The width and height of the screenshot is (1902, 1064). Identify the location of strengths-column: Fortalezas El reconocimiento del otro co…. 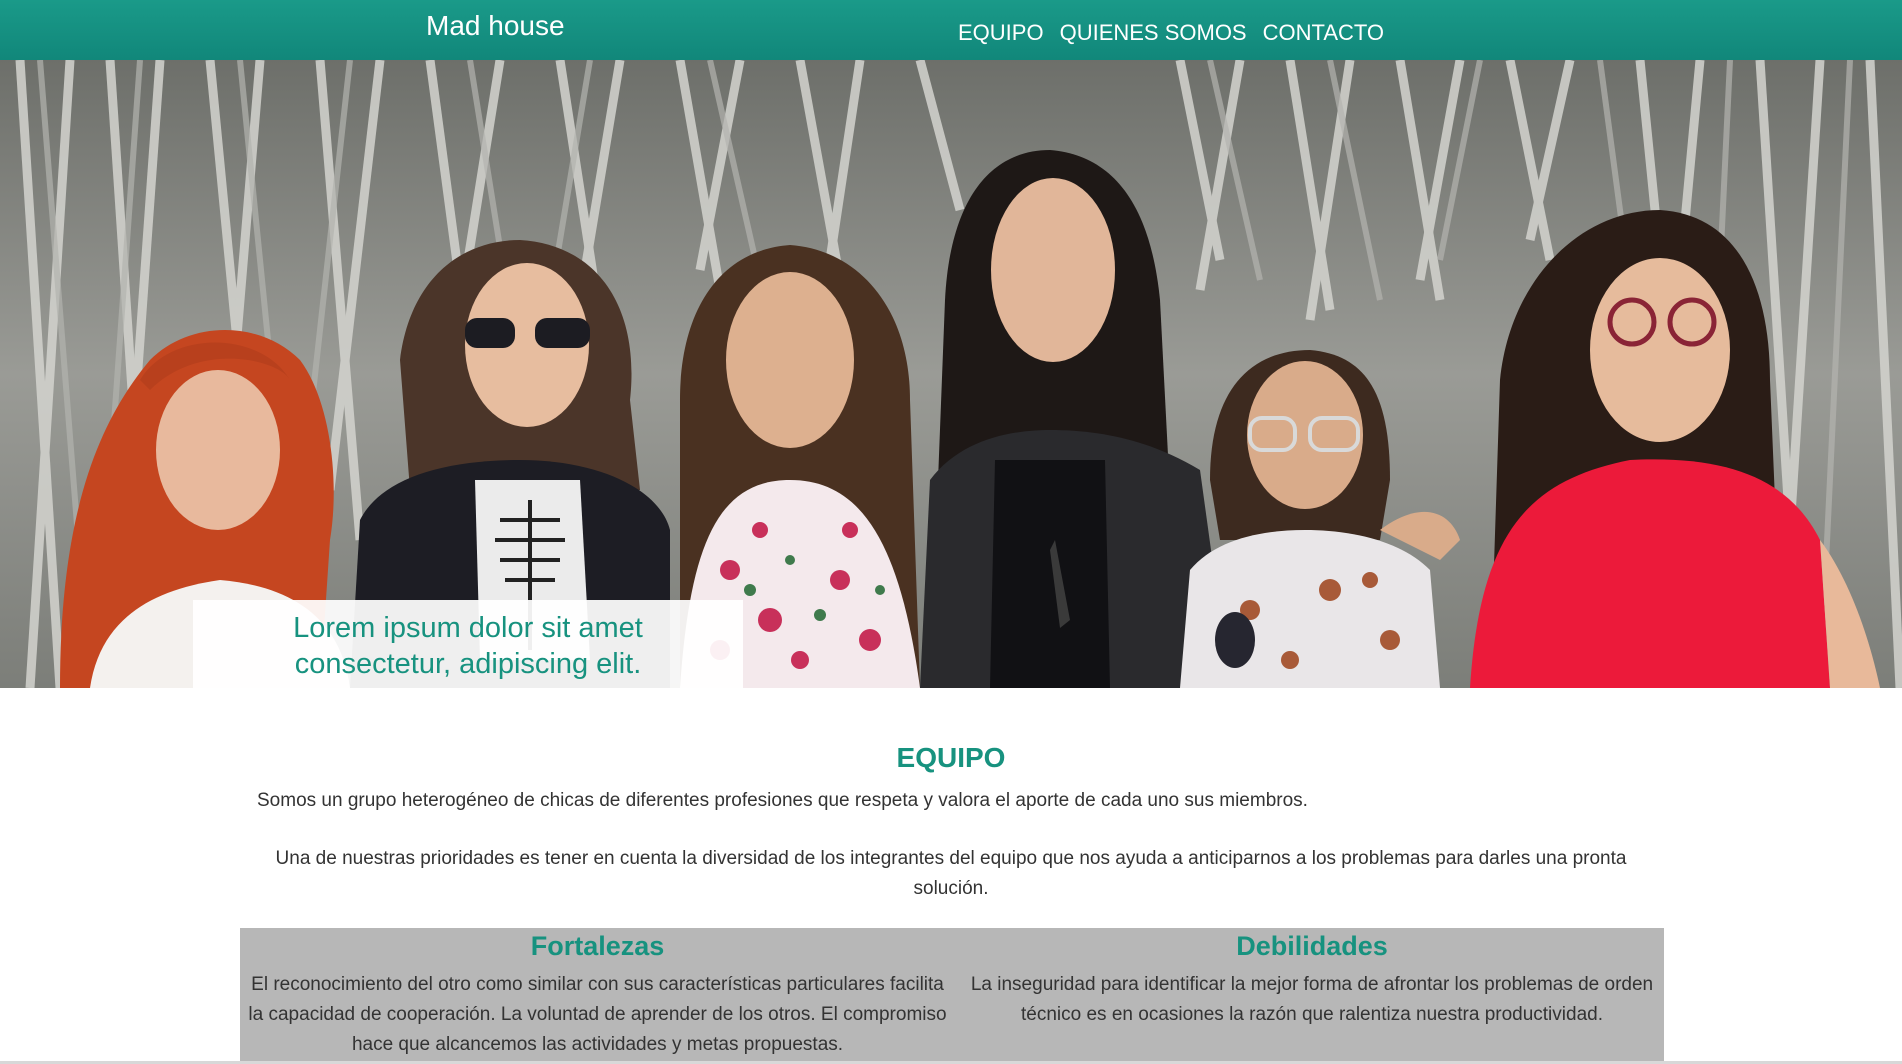
(597, 994).